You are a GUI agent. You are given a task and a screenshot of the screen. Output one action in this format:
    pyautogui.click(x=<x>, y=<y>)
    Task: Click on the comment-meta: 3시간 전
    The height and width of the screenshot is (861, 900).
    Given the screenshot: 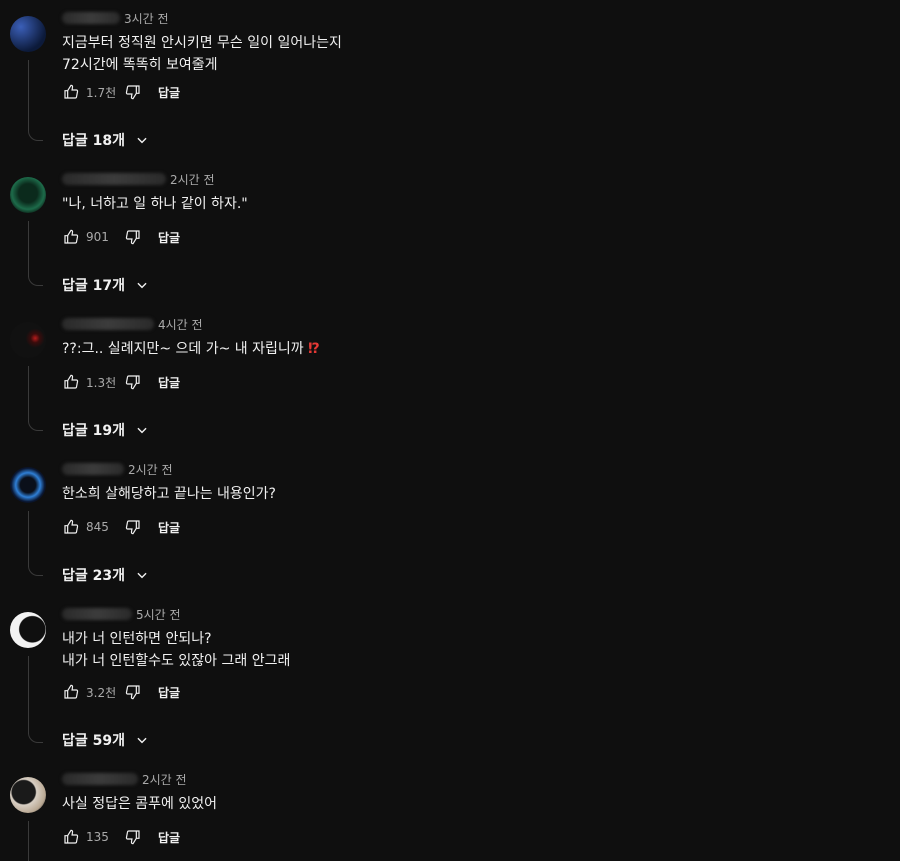 What is the action you would take?
    pyautogui.click(x=115, y=18)
    